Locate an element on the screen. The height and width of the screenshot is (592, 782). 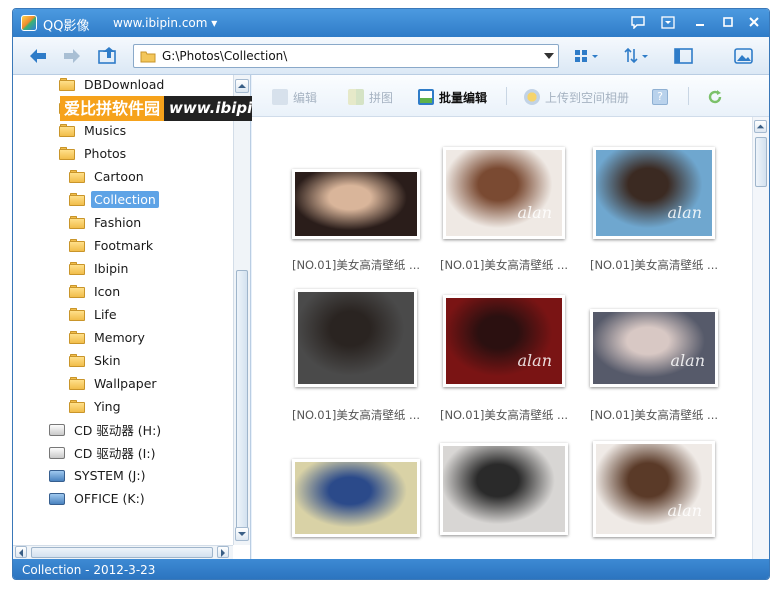
help-icon: ? is located at coordinates (660, 97).